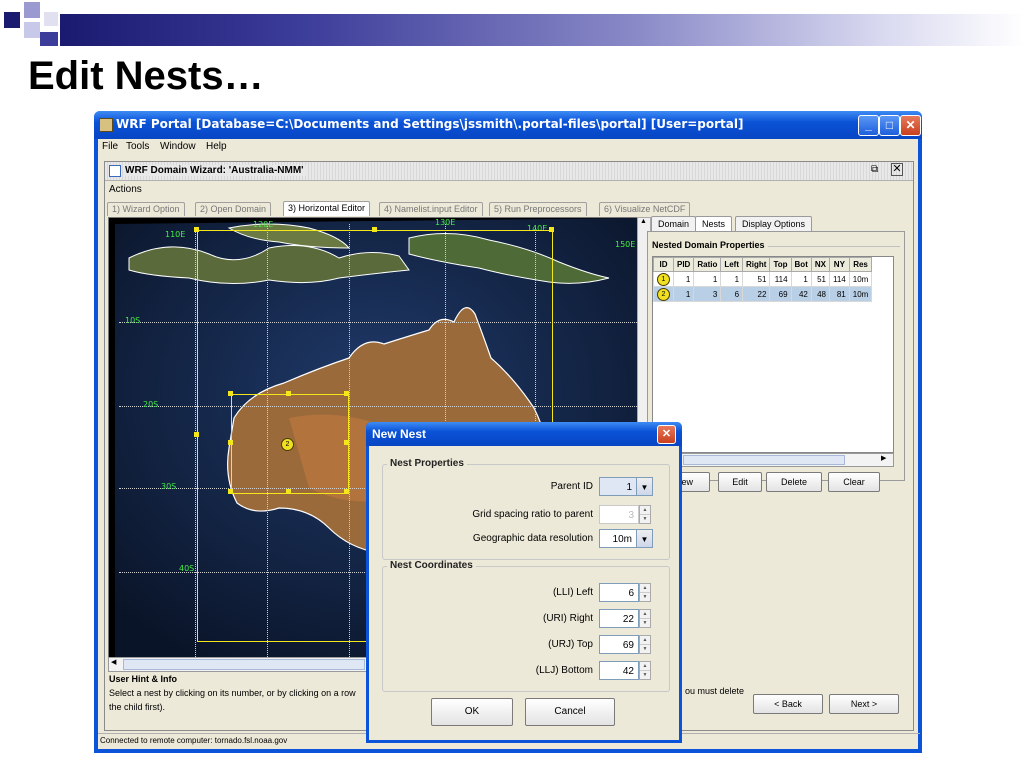  Describe the element at coordinates (509, 171) in the screenshot. I see `wizard-title-bar: WRF Domain Wizard: 'Australia-NMM' ⧉ ✕` at that location.